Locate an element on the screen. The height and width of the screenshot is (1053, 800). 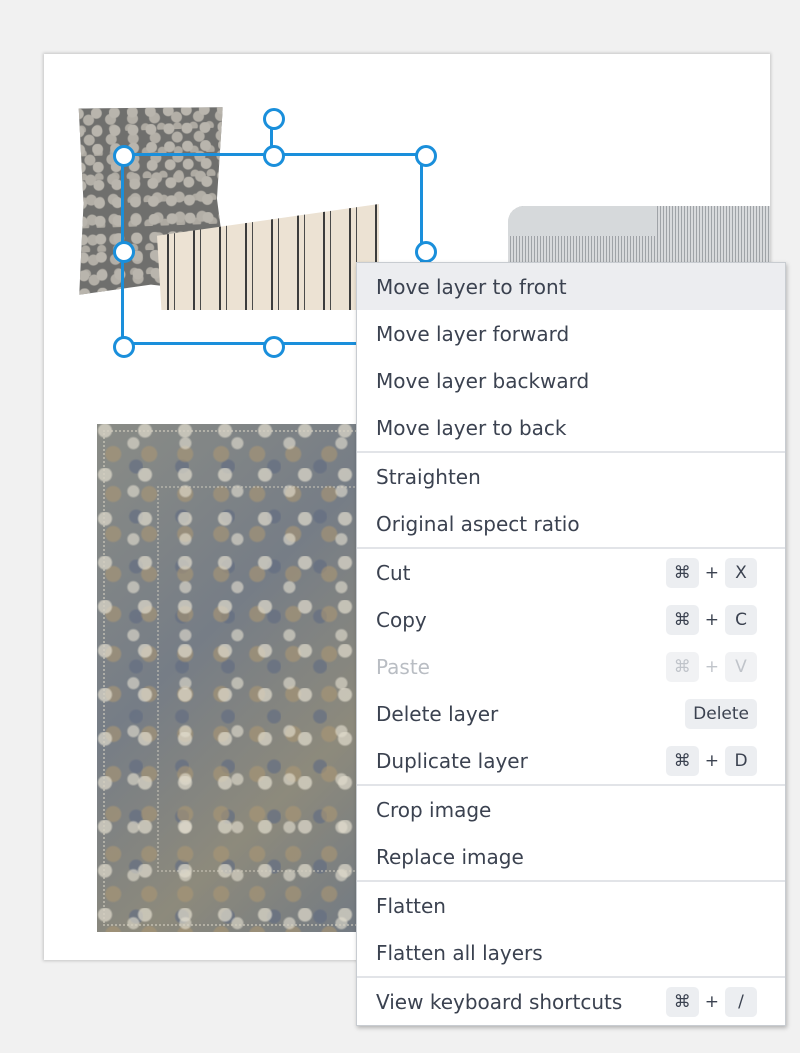
key-badge: X is located at coordinates (741, 572).